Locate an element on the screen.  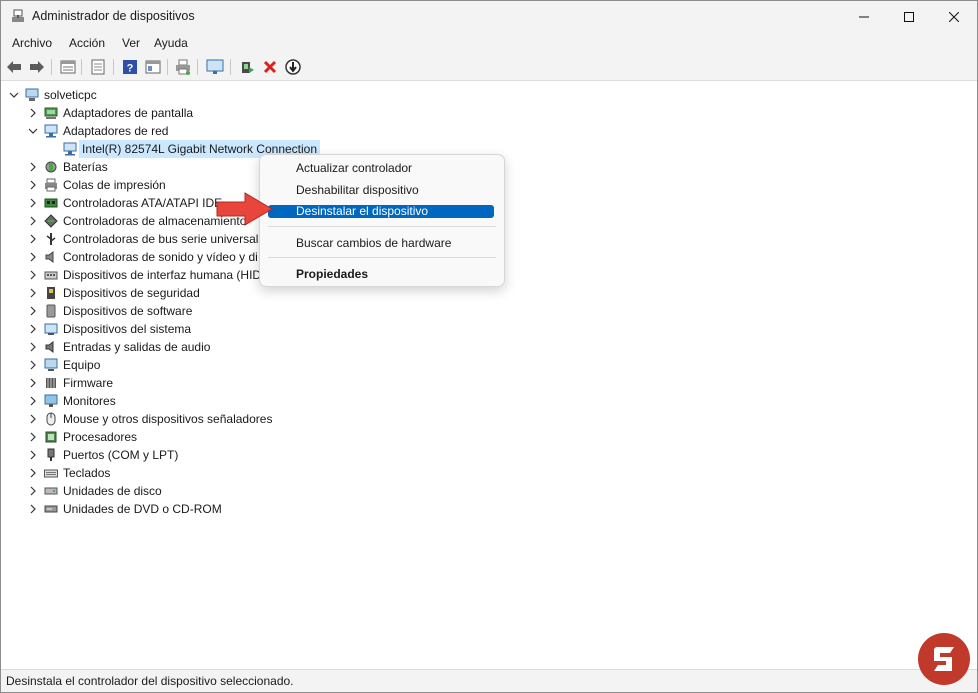
forward-icon is located at coordinates (37, 67).